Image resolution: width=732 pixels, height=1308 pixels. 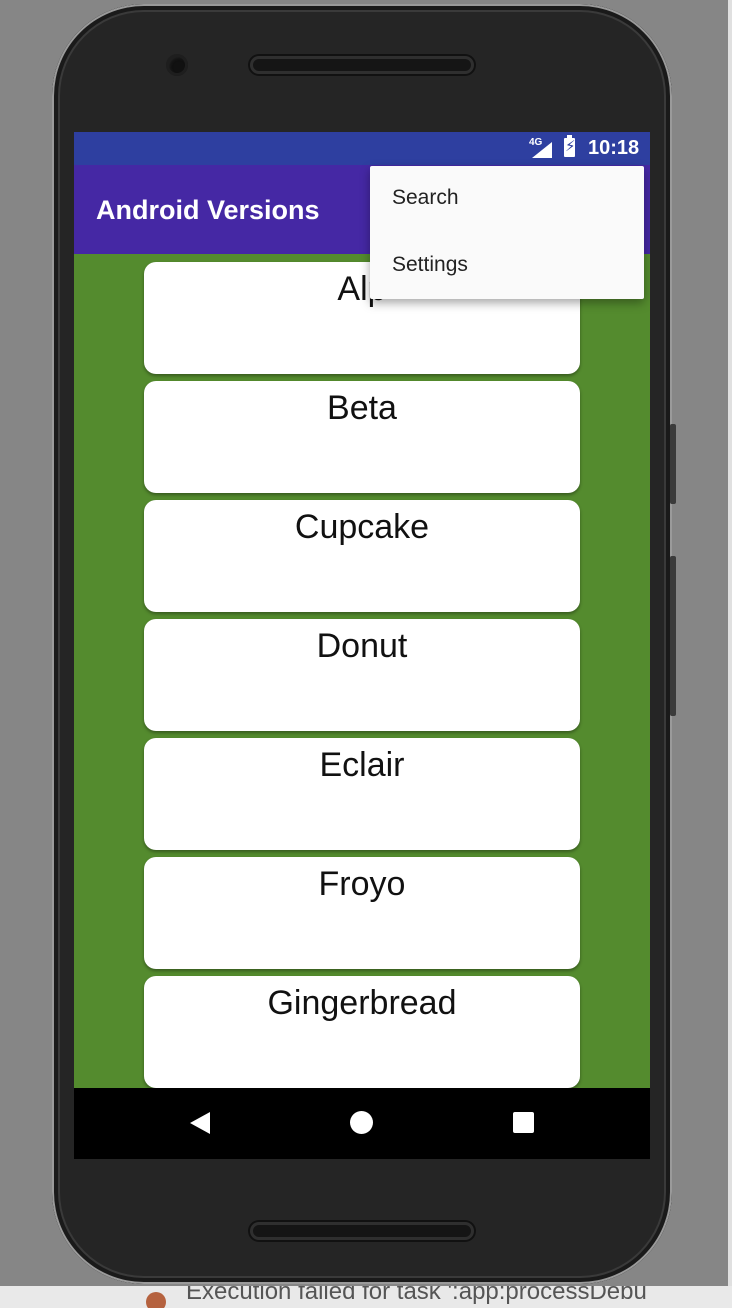 I want to click on version-card-gingerbread: Gingerbread, so click(x=362, y=1032).